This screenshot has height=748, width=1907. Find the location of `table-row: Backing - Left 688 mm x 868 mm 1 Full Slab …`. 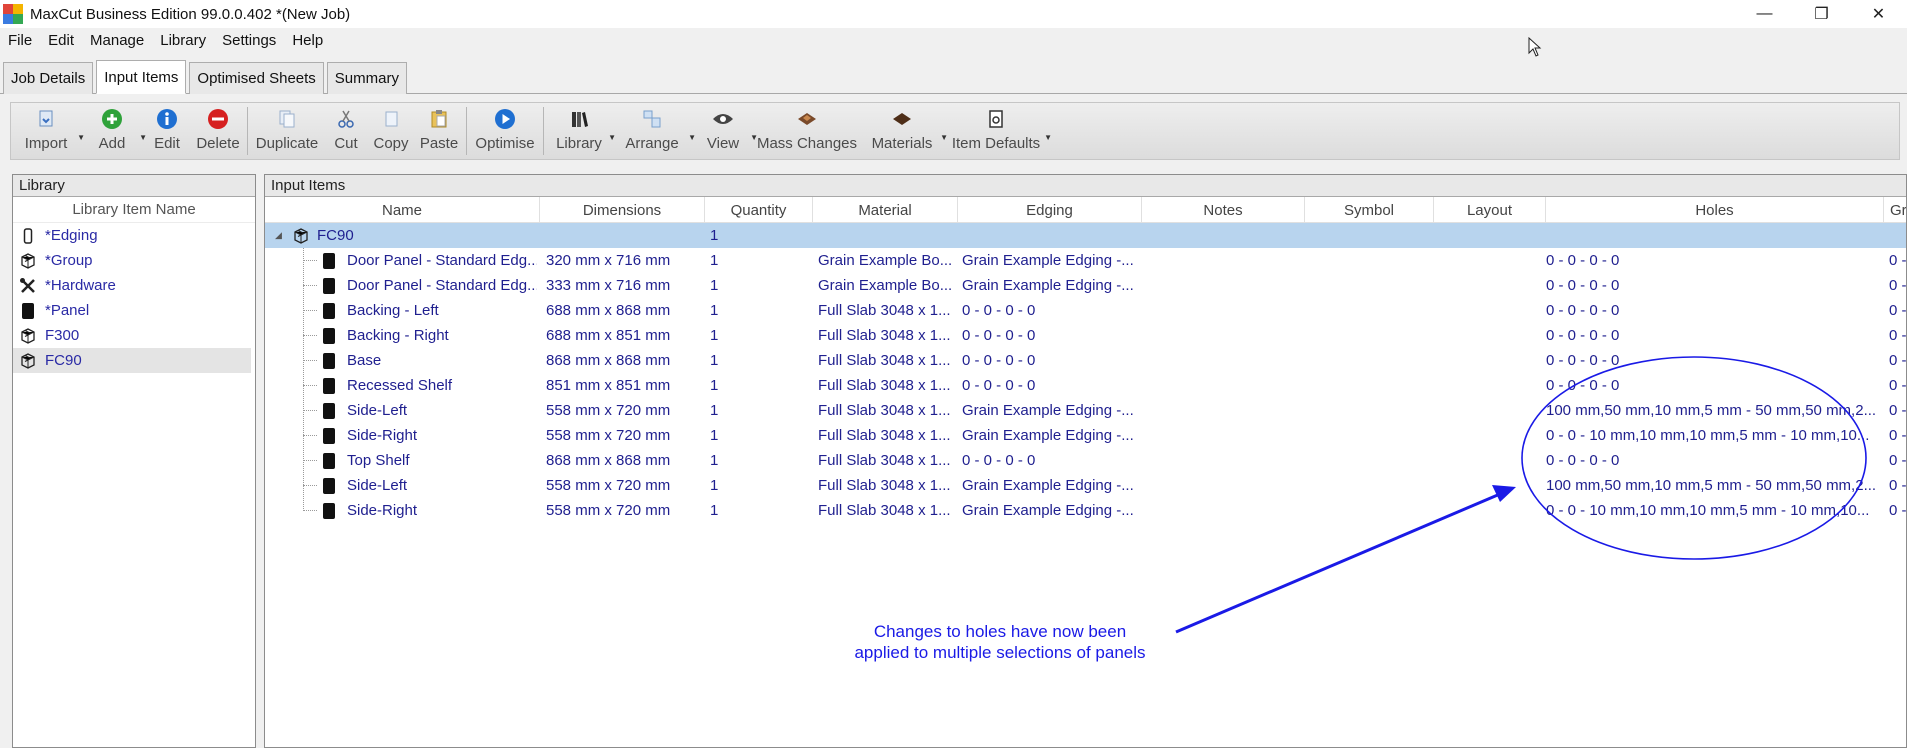

table-row: Backing - Left 688 mm x 868 mm 1 Full Slab … is located at coordinates (1085, 310).